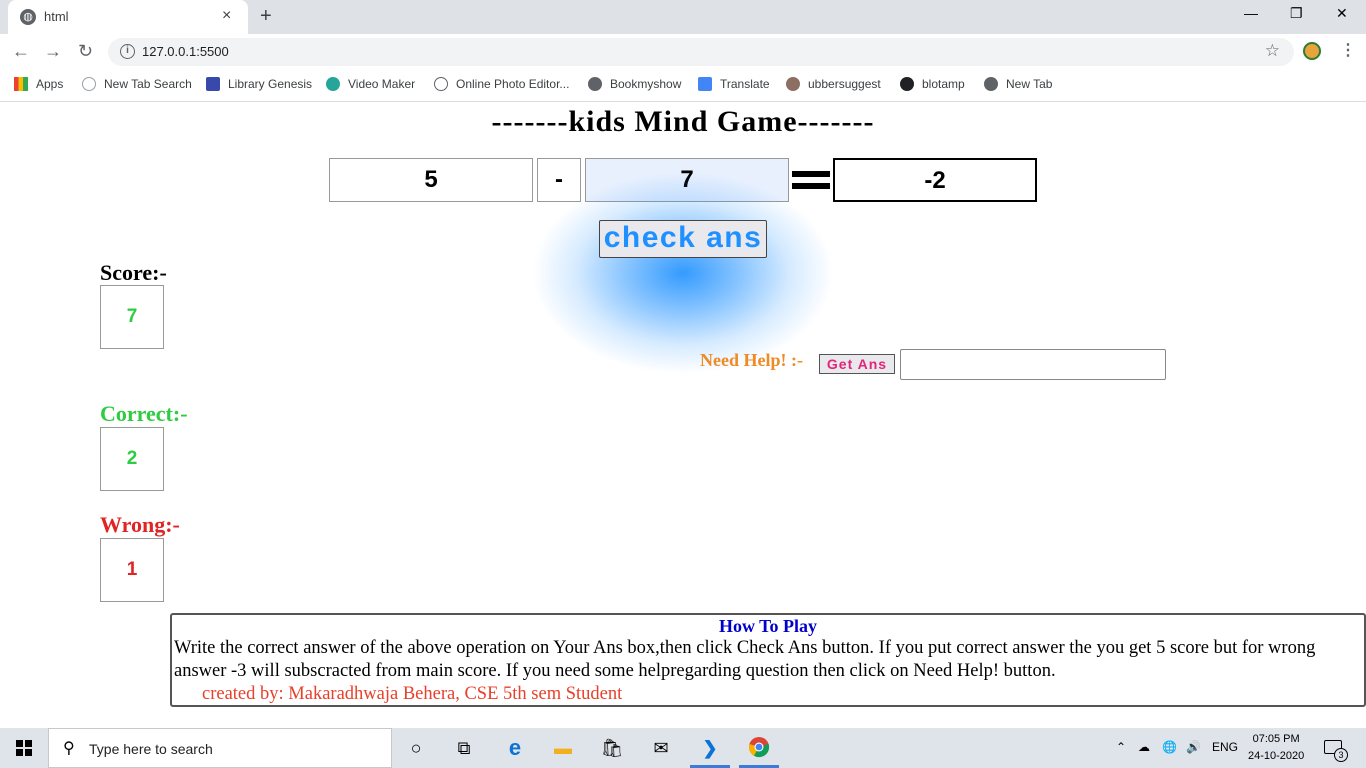  Describe the element at coordinates (1144, 747) in the screenshot. I see `onedrive-icon: ☁` at that location.